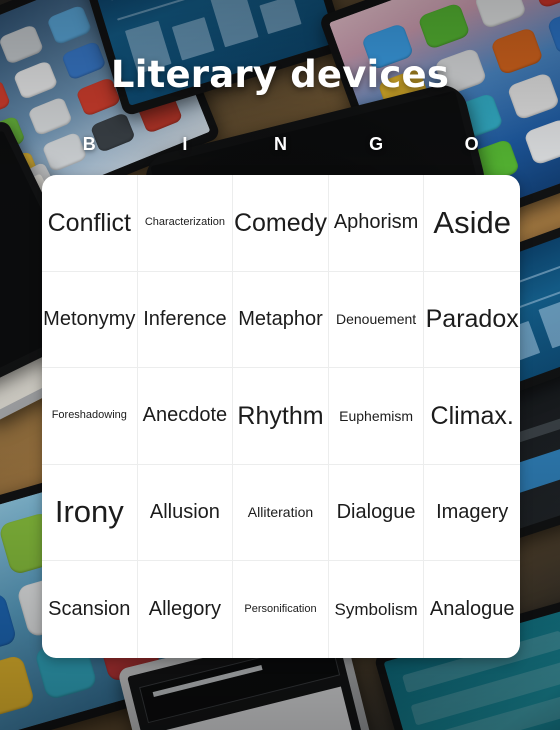  I want to click on bingo-letter-i: I, so click(185, 144).